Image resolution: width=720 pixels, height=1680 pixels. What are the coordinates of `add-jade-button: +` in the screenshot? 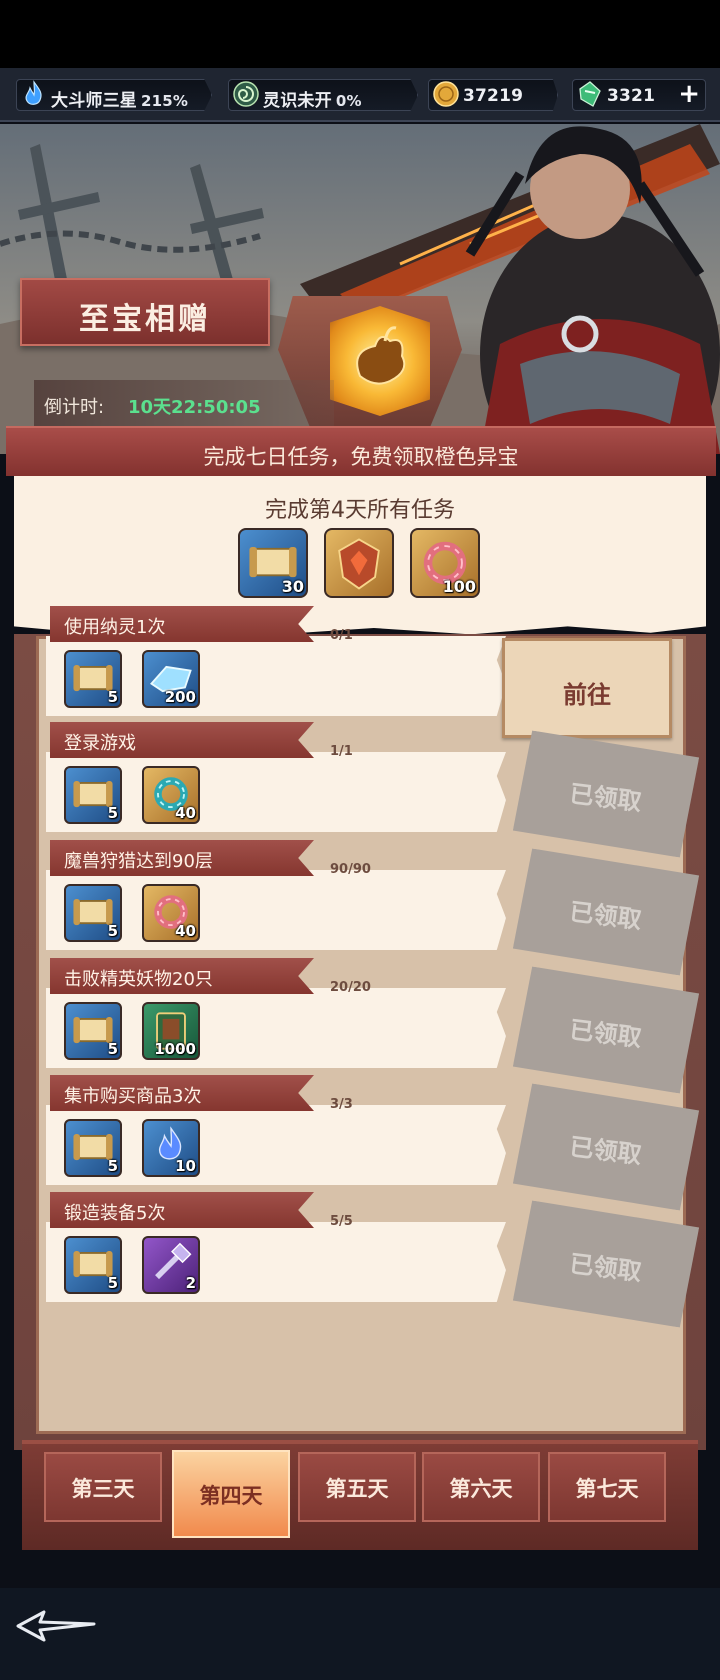 It's located at (689, 94).